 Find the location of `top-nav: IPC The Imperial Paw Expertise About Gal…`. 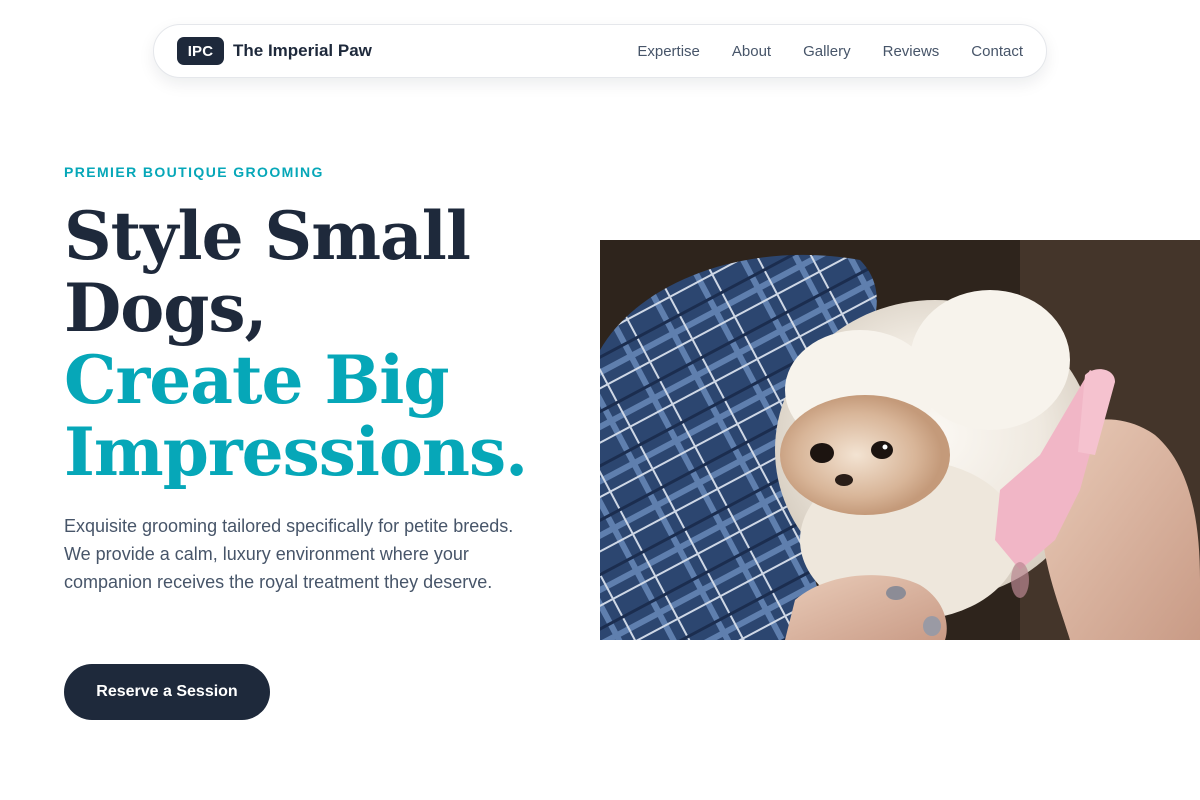

top-nav: IPC The Imperial Paw Expertise About Gal… is located at coordinates (600, 51).